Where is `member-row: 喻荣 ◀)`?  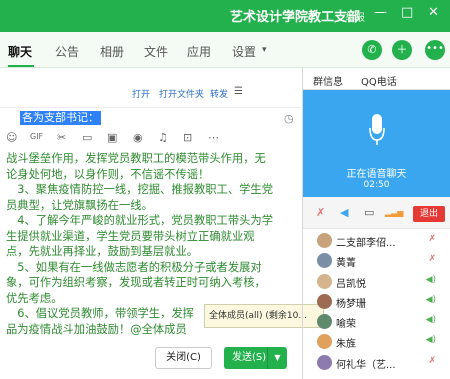 member-row: 喻荣 ◀) is located at coordinates (376, 321).